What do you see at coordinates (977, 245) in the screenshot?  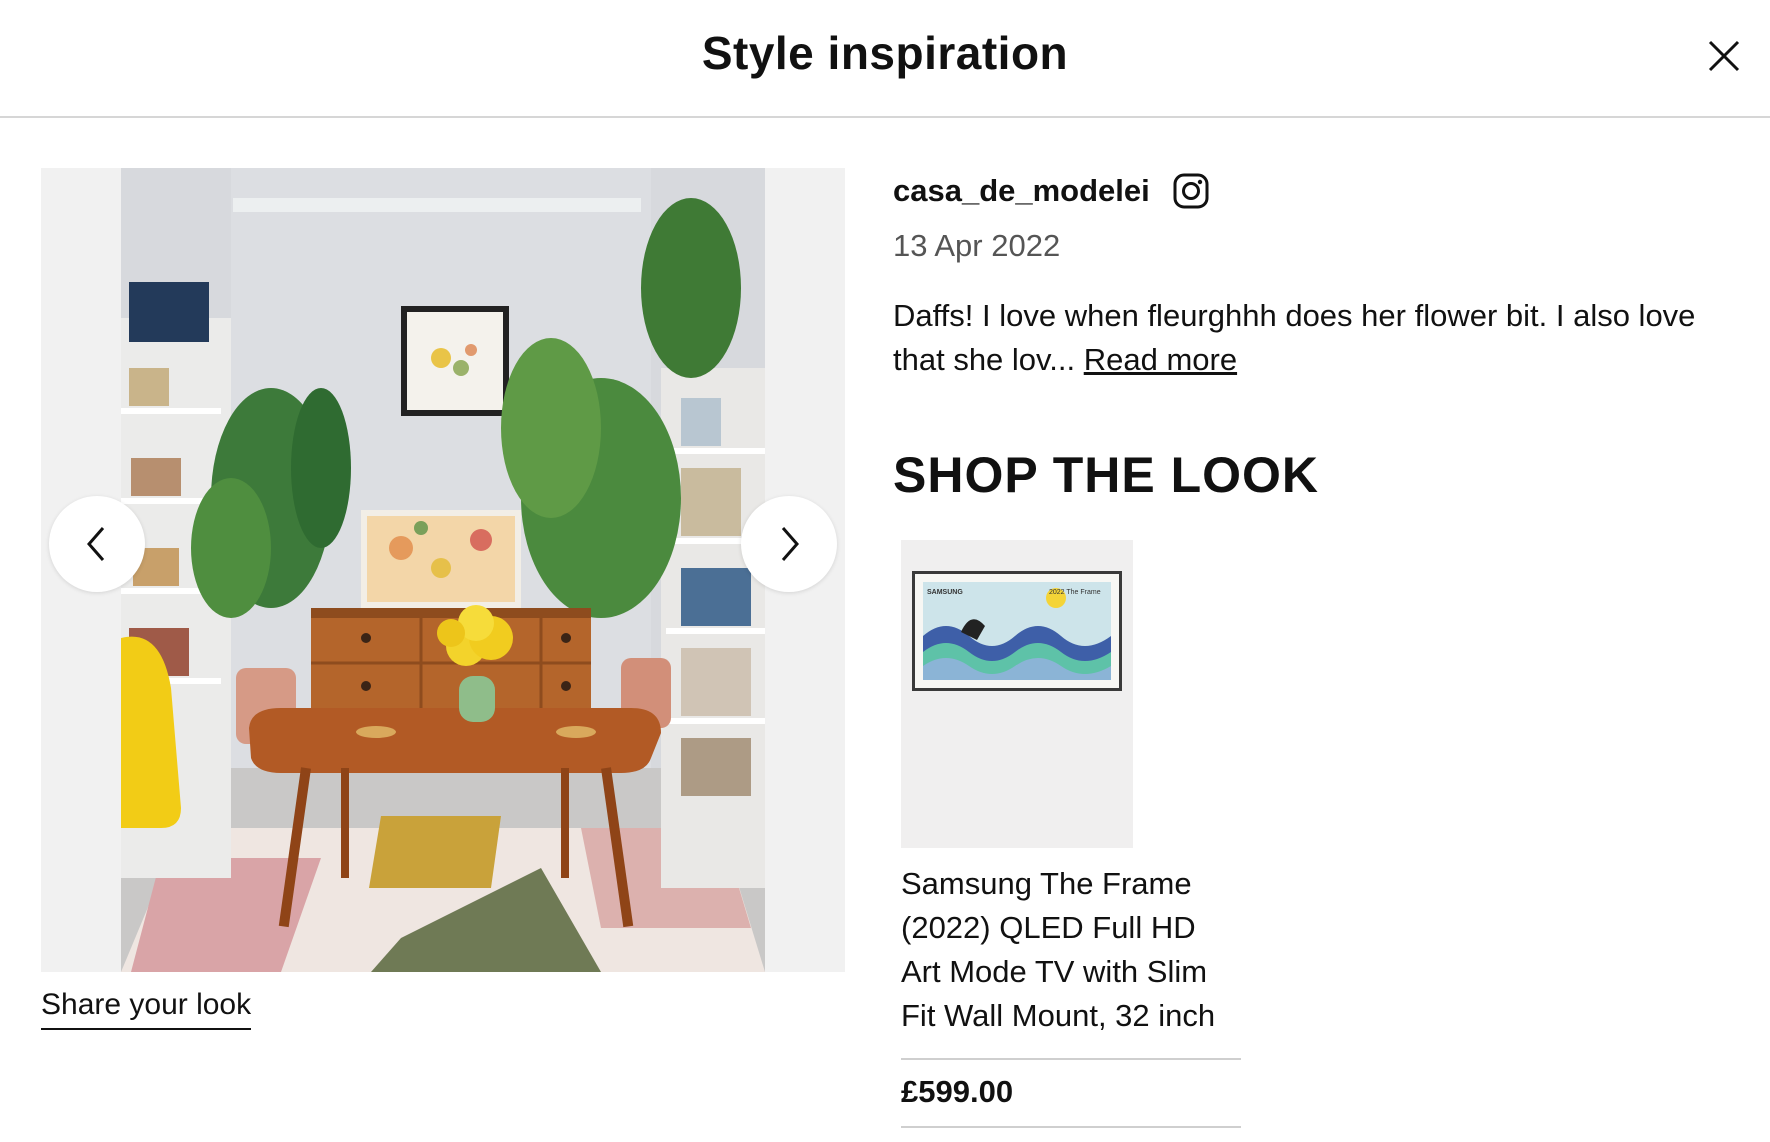 I see `post-date: 13 Apr 2022` at bounding box center [977, 245].